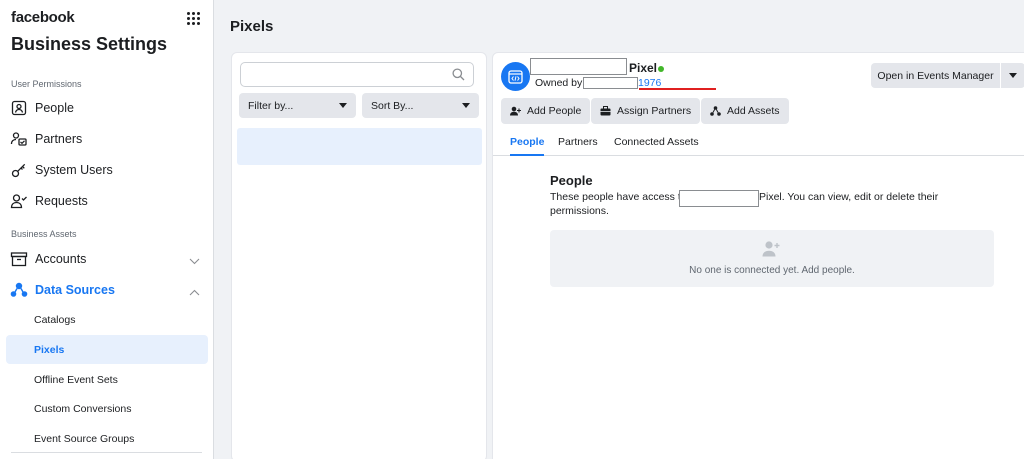  Describe the element at coordinates (19, 170) in the screenshot. I see `key-icon` at that location.